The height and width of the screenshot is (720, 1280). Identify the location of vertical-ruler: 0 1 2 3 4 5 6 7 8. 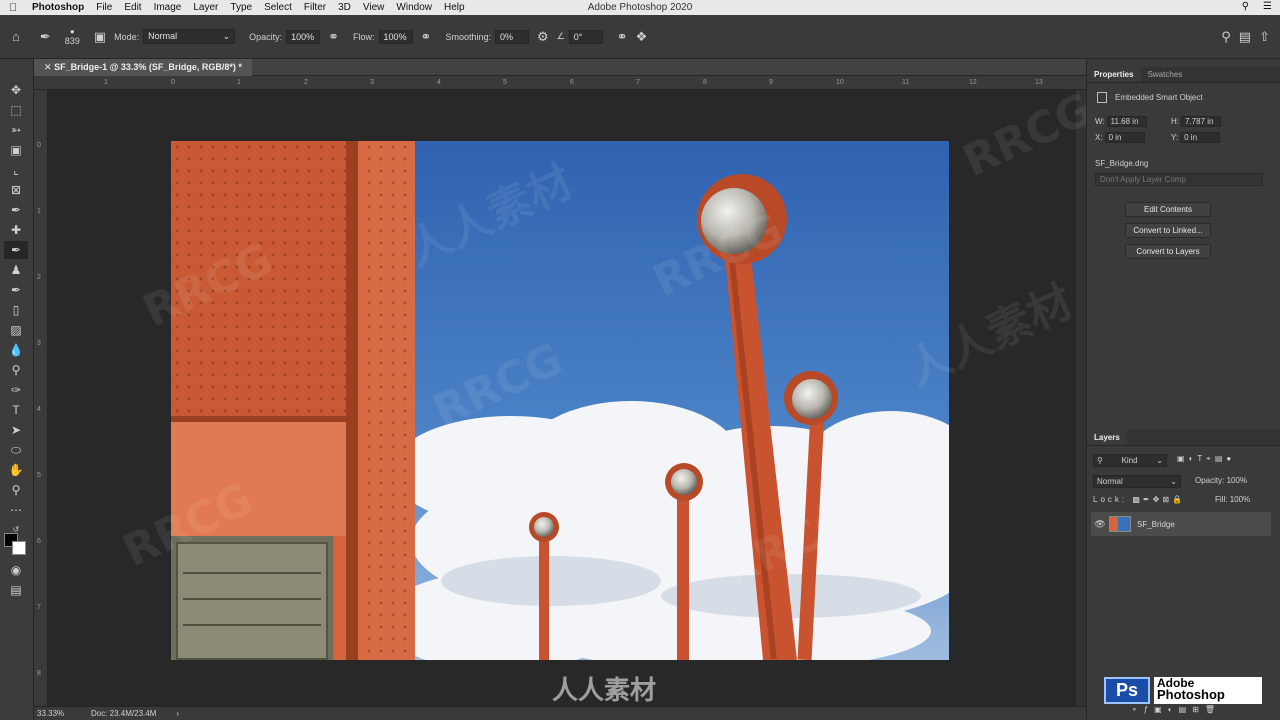
(41, 398).